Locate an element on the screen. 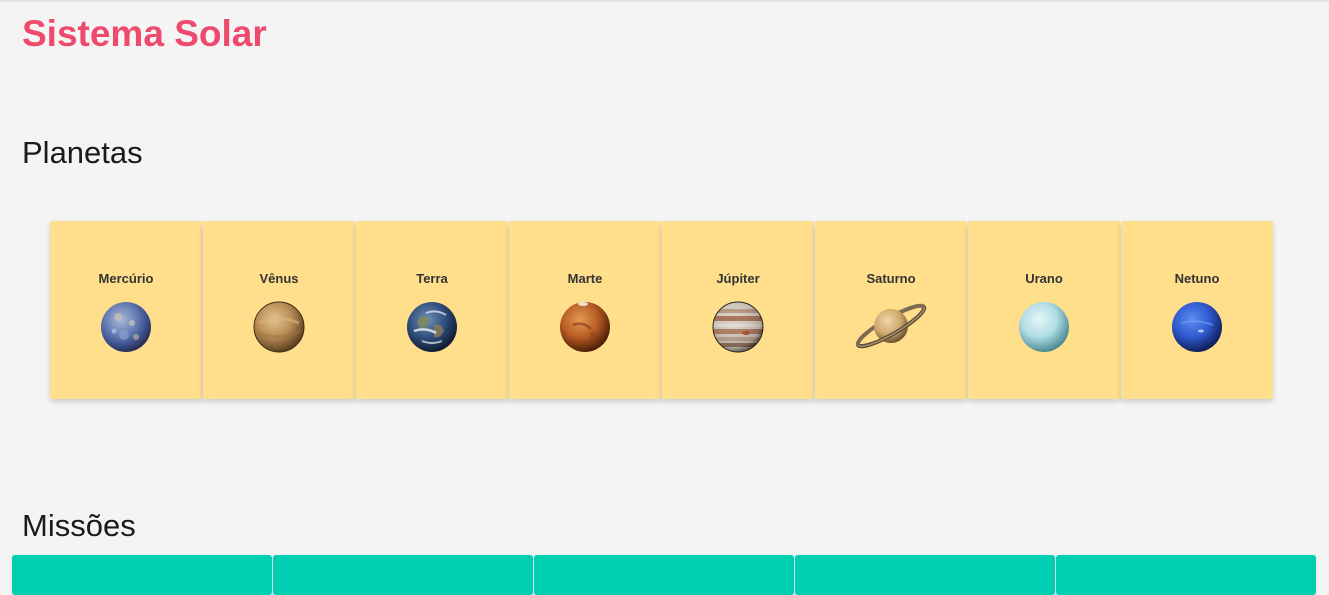  jupiter-icon is located at coordinates (738, 327).